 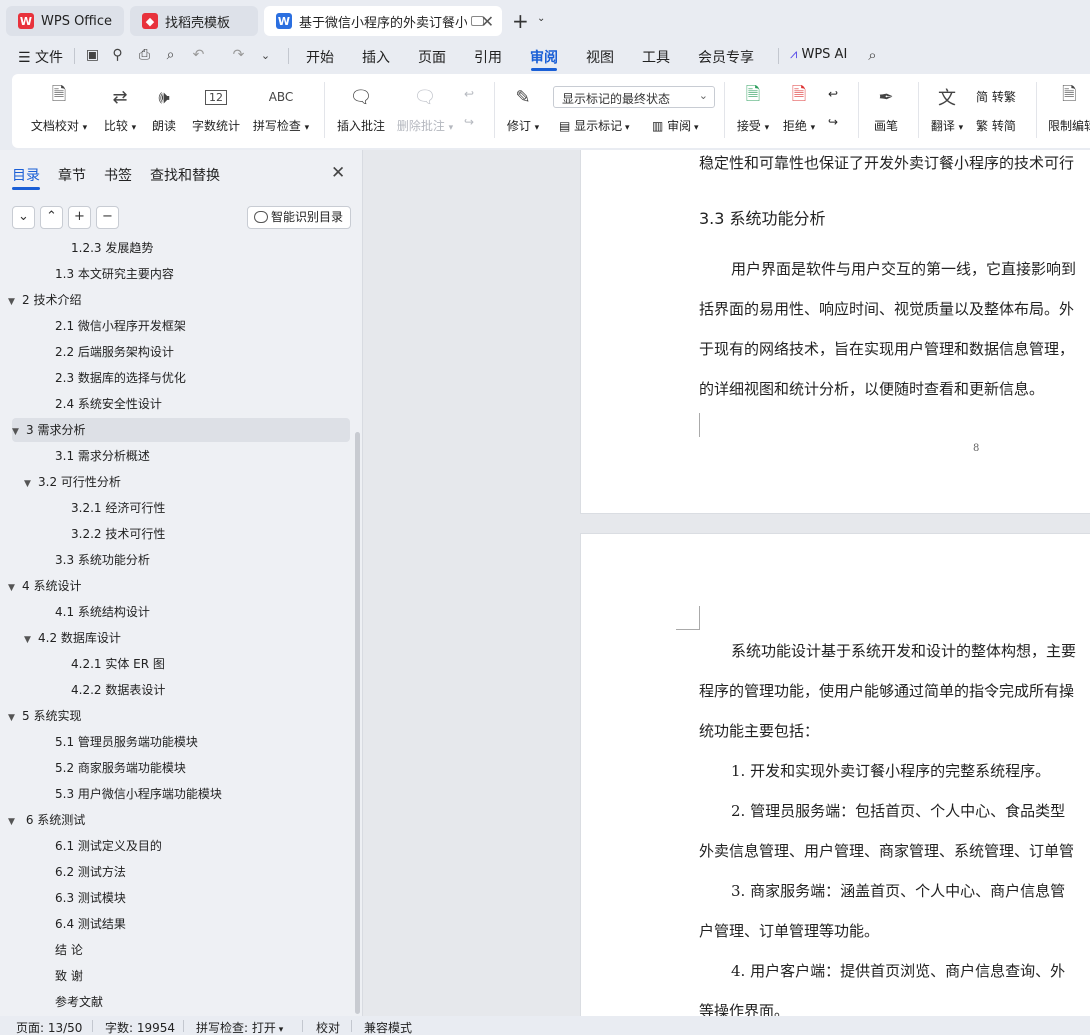 I want to click on search-icon: ⌕, so click(x=872, y=55).